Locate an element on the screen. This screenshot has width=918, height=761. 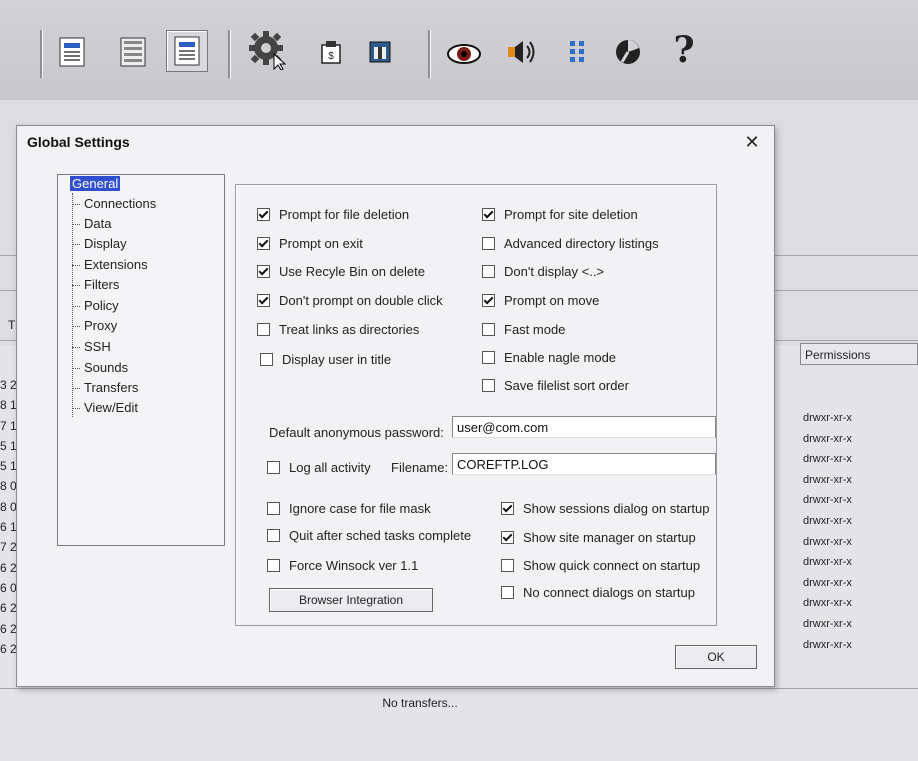
site-manager-icon: $ is located at coordinates (332, 52).